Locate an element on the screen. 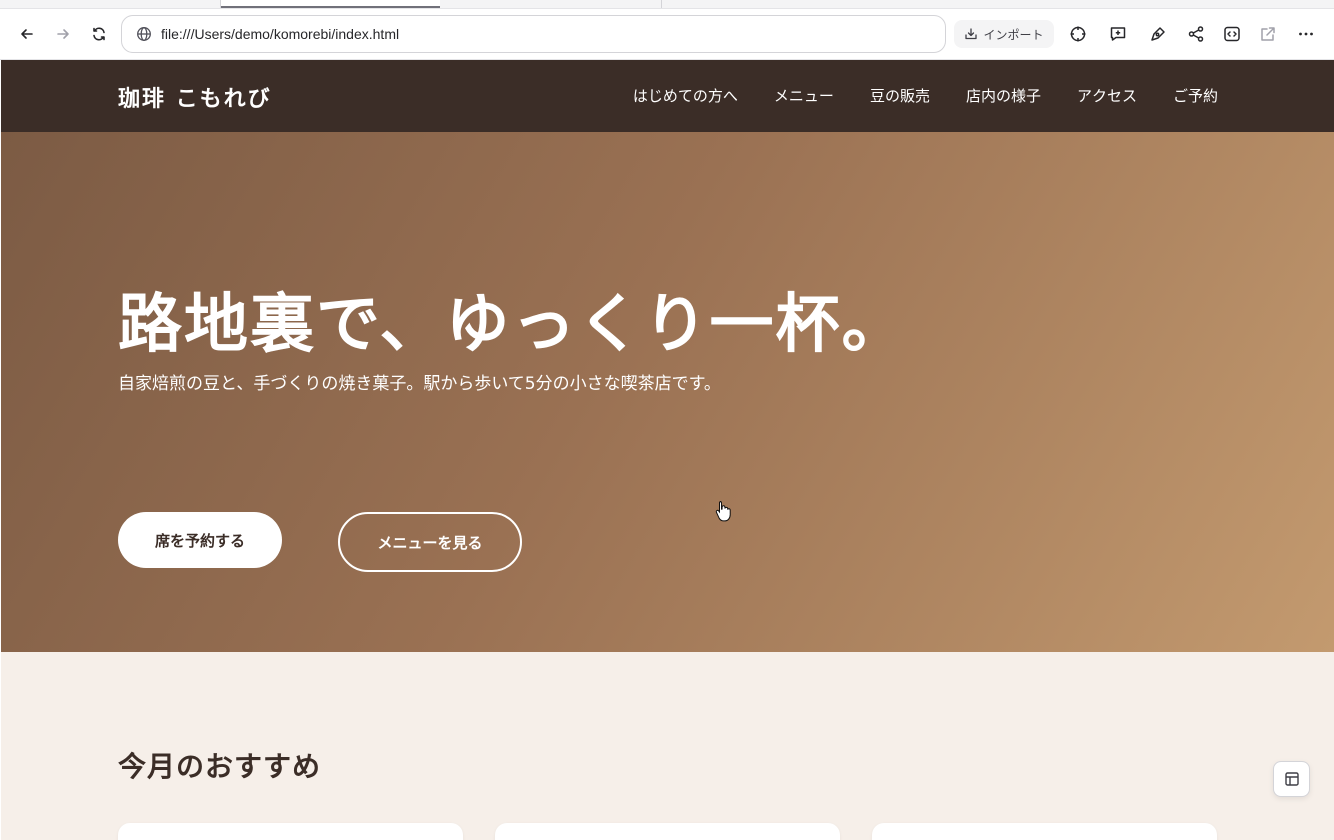  nav-reservation: ご予約 is located at coordinates (1195, 95).